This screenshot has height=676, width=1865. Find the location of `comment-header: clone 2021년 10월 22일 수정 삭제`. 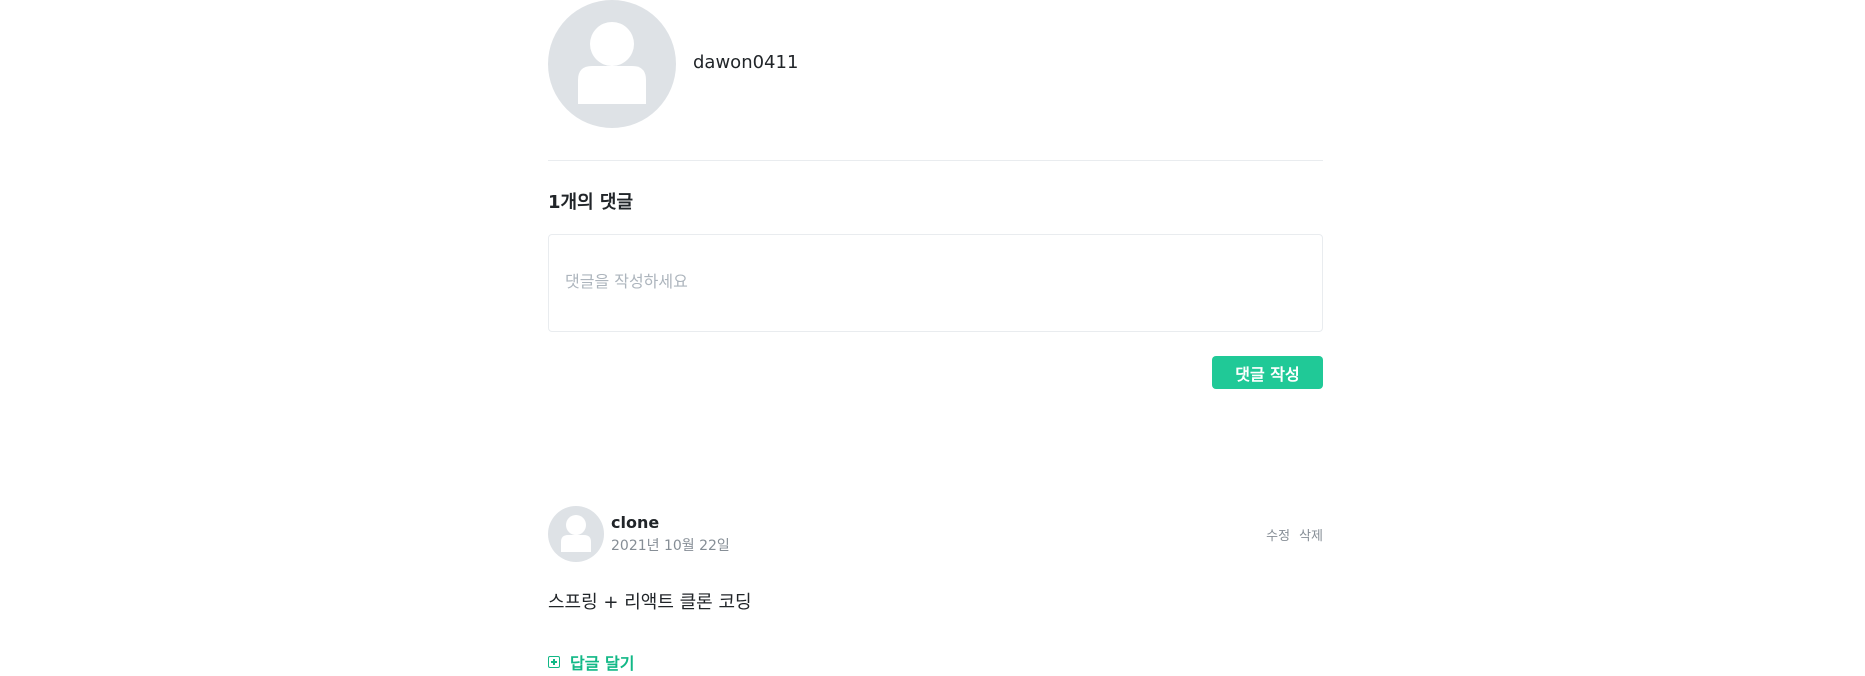

comment-header: clone 2021년 10월 22일 수정 삭제 is located at coordinates (935, 534).